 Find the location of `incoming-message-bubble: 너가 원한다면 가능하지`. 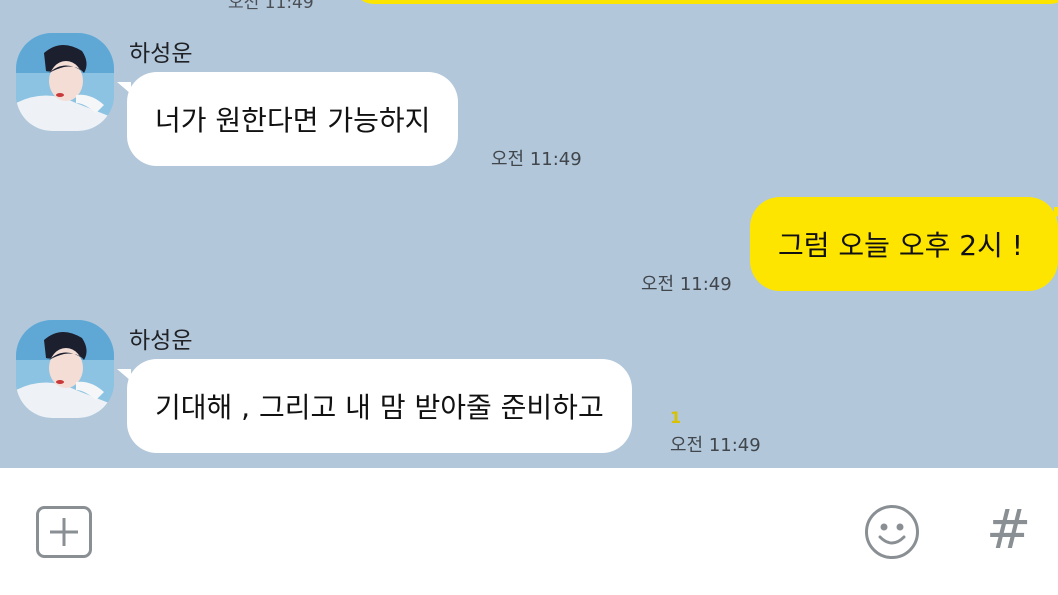

incoming-message-bubble: 너가 원한다면 가능하지 is located at coordinates (287, 119).